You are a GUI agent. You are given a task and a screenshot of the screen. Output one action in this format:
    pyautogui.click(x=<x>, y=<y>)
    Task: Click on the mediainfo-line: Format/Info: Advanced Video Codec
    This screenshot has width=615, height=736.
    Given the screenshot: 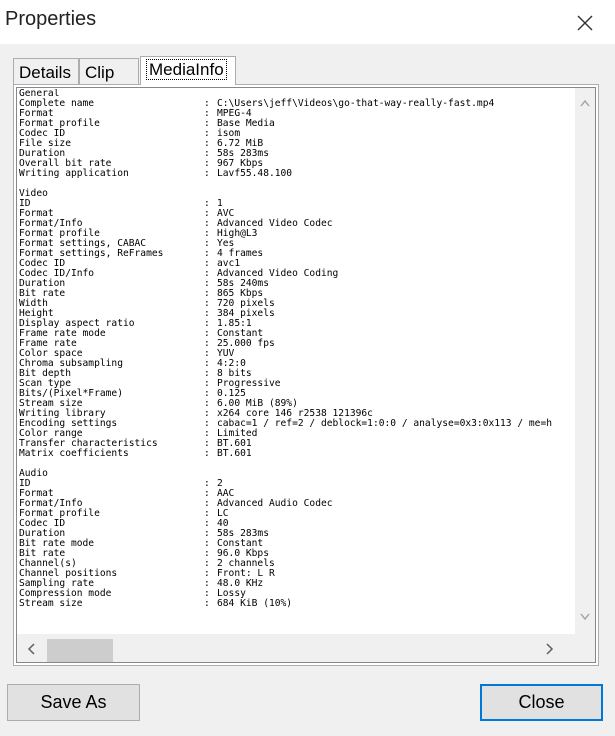 What is the action you would take?
    pyautogui.click(x=294, y=224)
    